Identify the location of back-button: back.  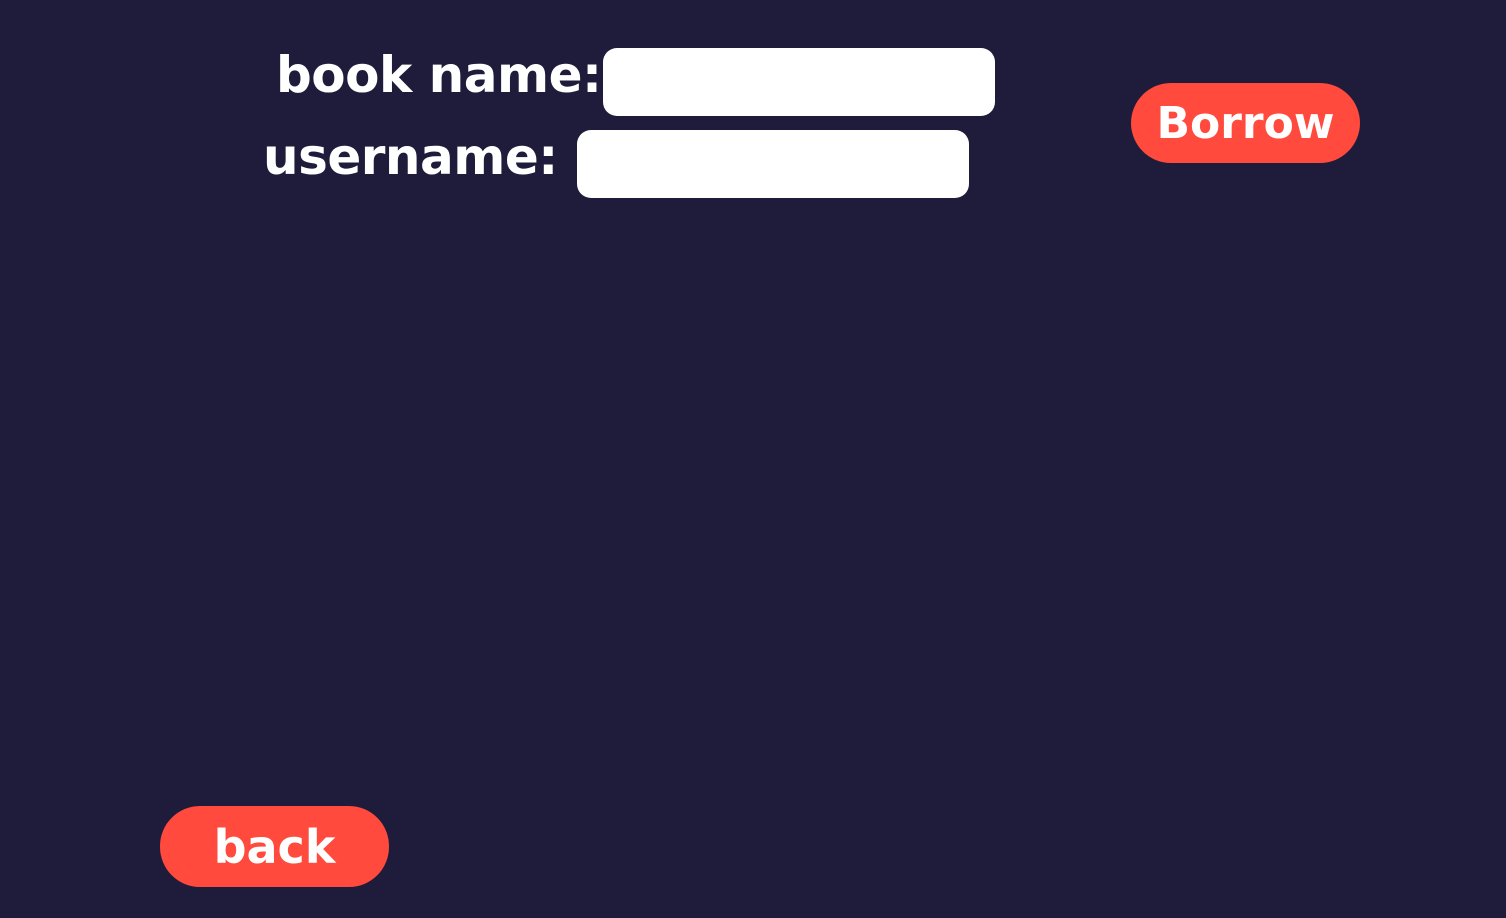
(274, 846).